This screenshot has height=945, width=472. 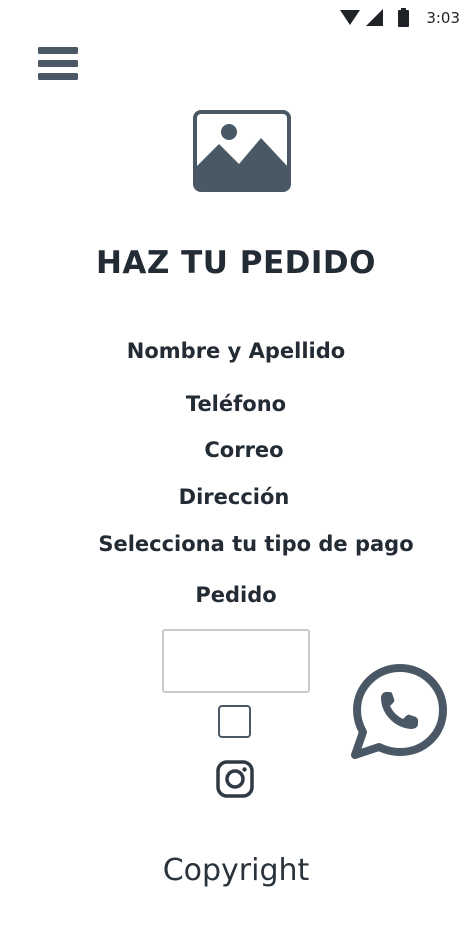 What do you see at coordinates (256, 544) in the screenshot?
I see `label-payment-type: Selecciona tu tipo de pago` at bounding box center [256, 544].